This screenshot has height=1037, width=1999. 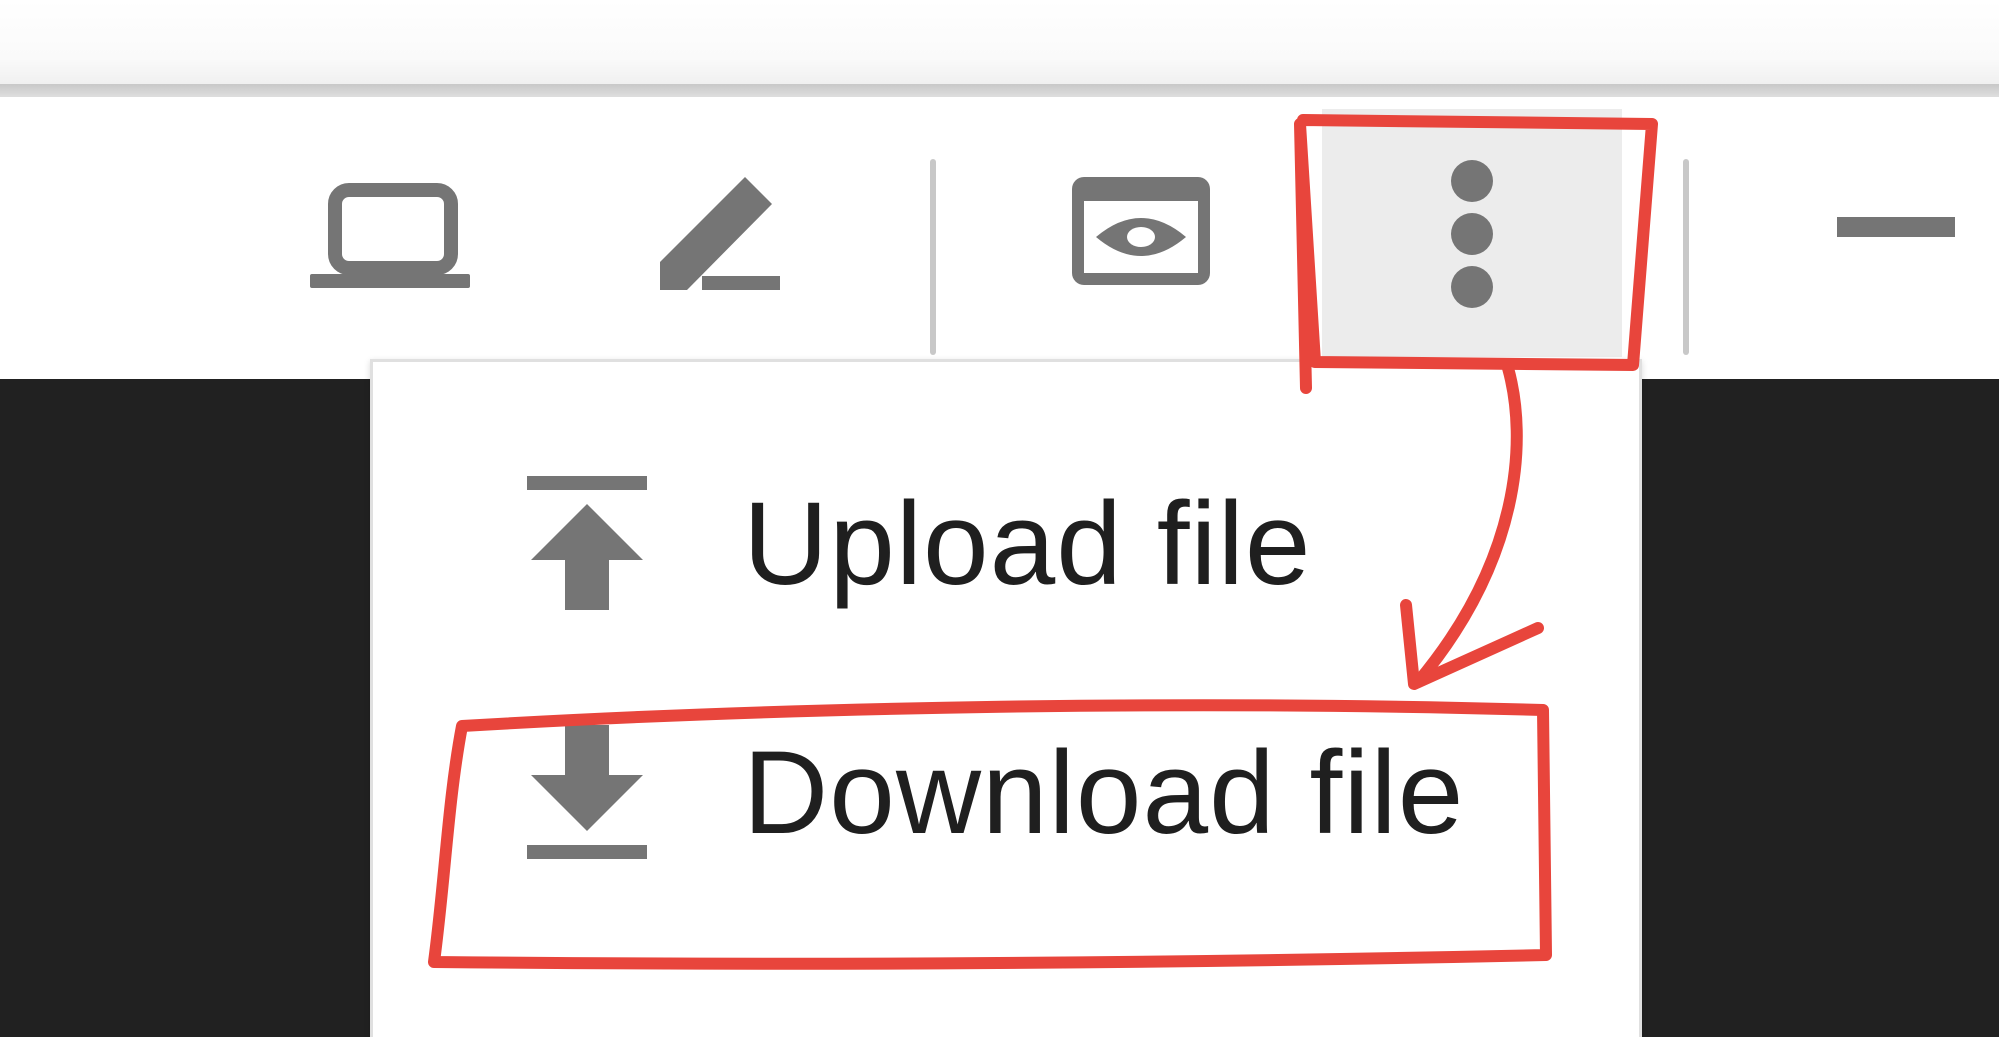 I want to click on pencil-icon, so click(x=720, y=233).